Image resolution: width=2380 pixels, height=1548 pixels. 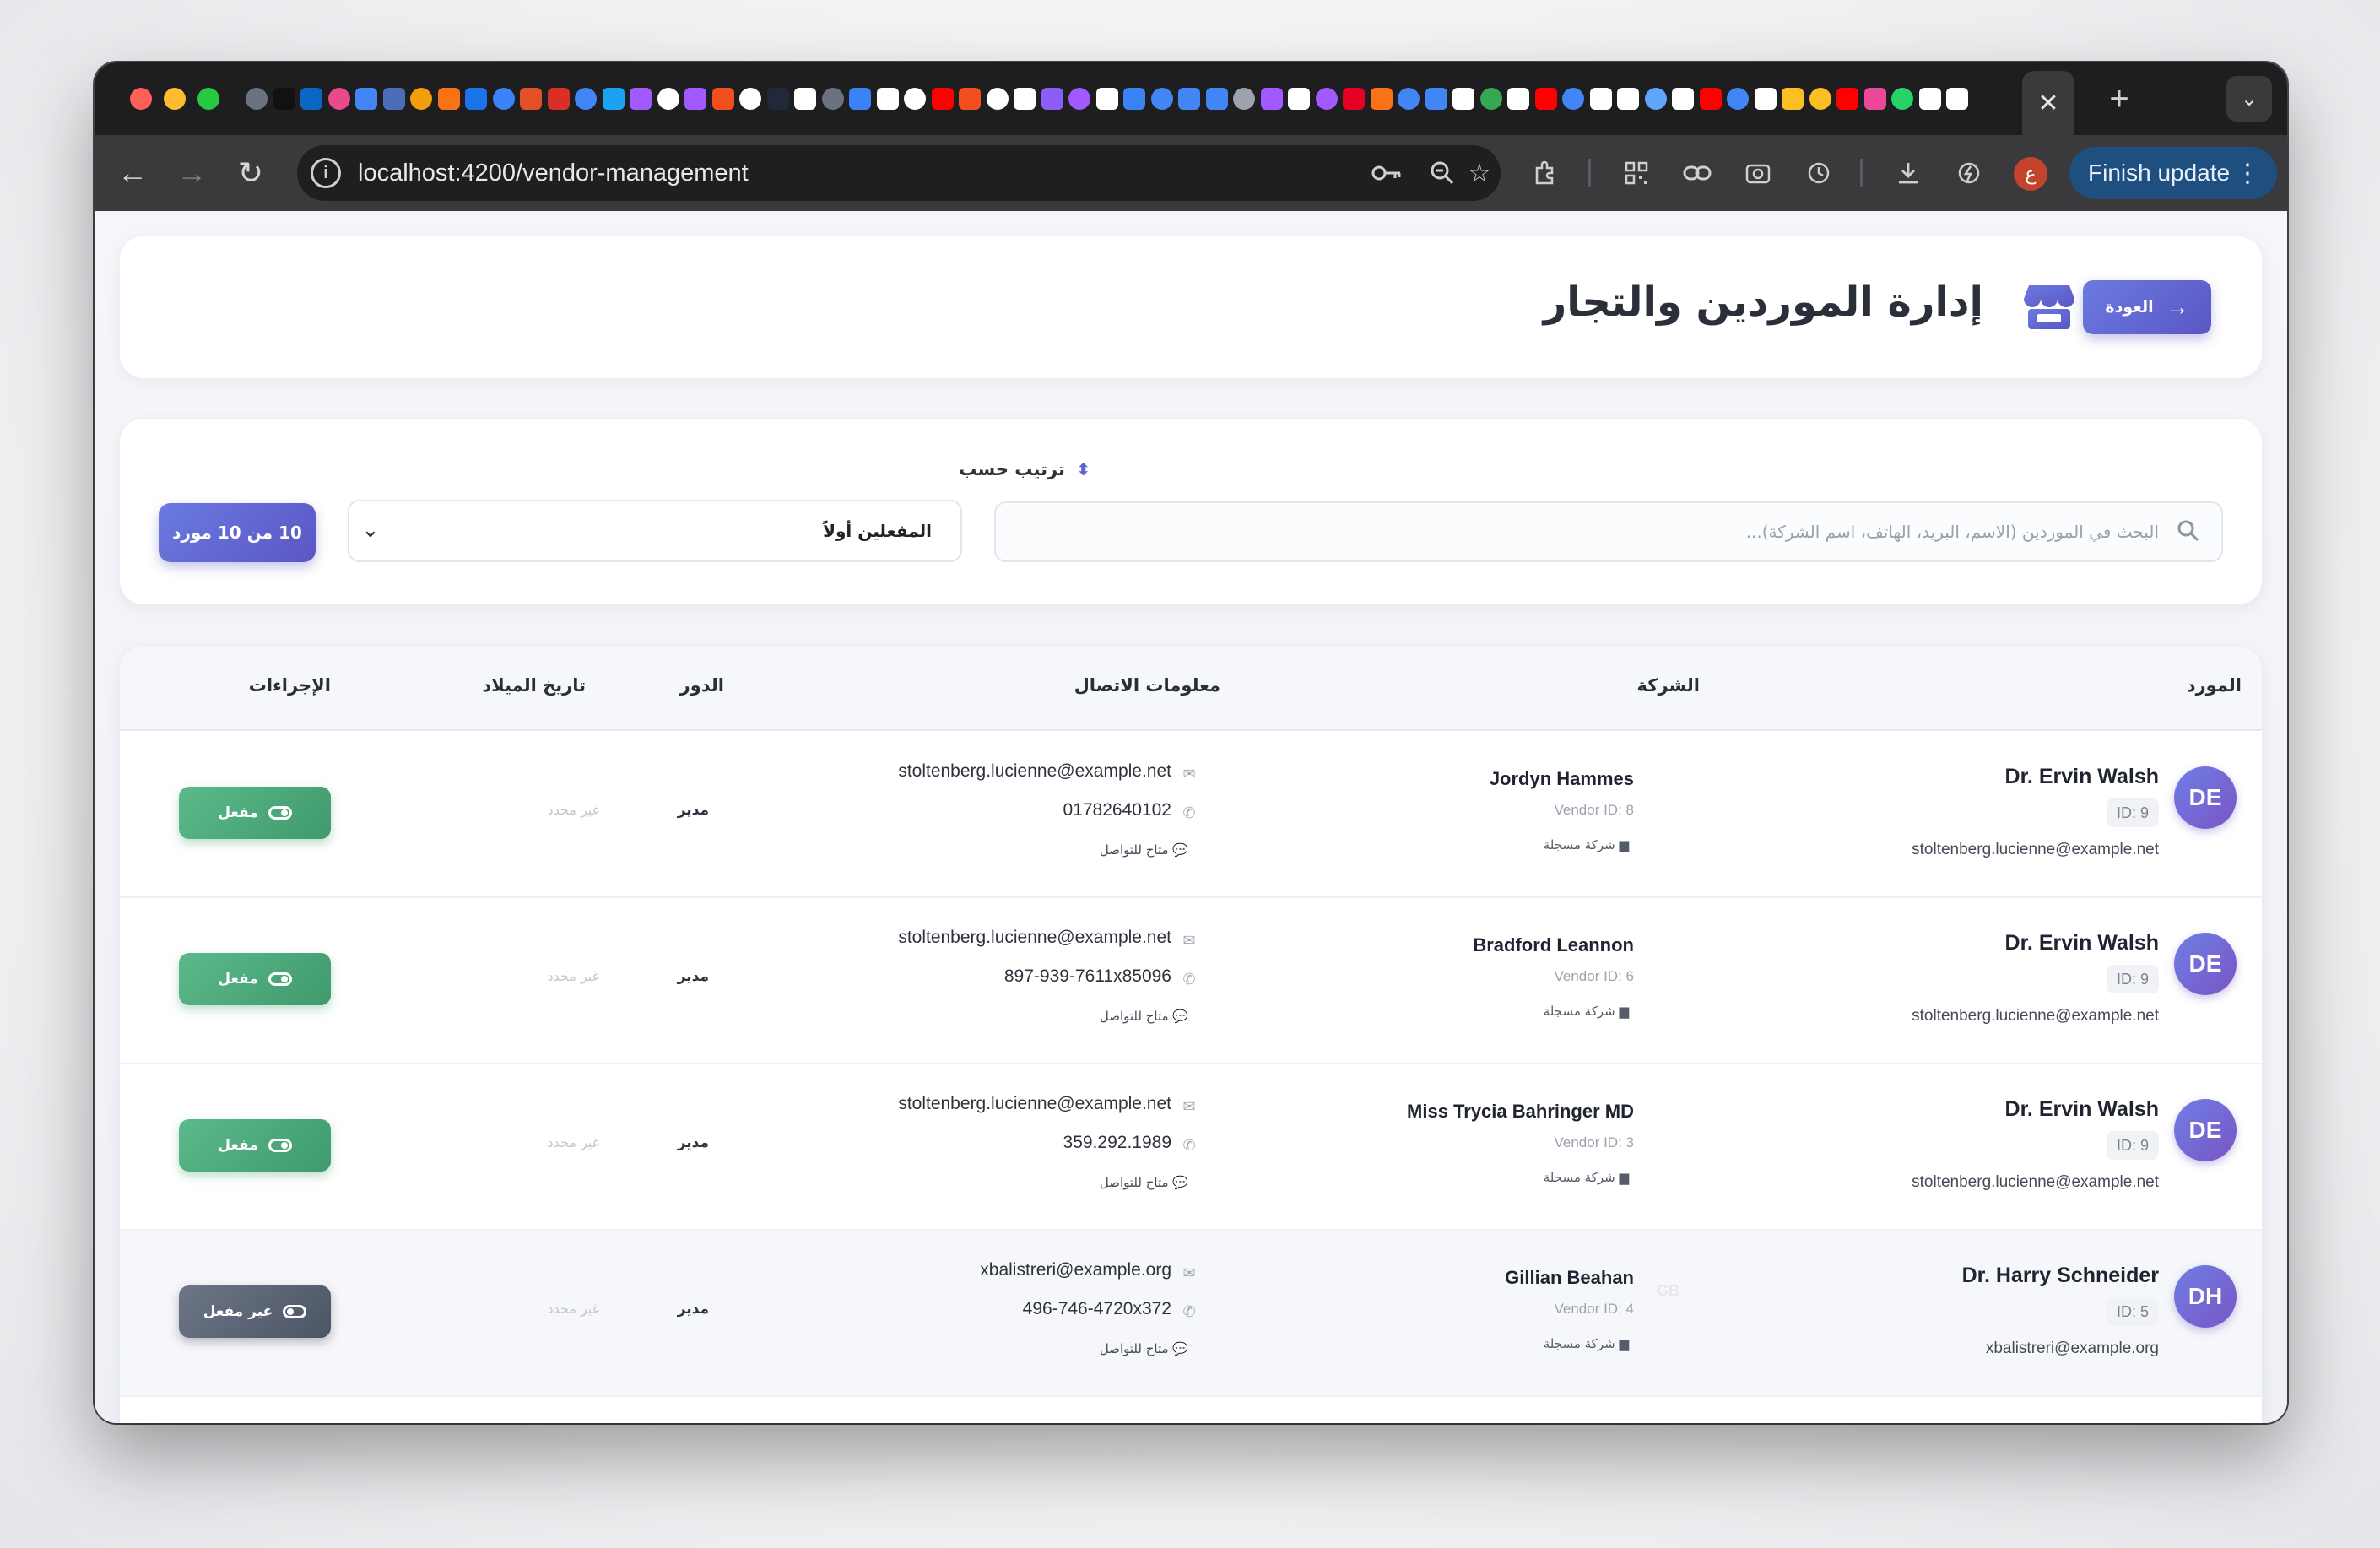 I want to click on minimize-window-button, so click(x=175, y=99).